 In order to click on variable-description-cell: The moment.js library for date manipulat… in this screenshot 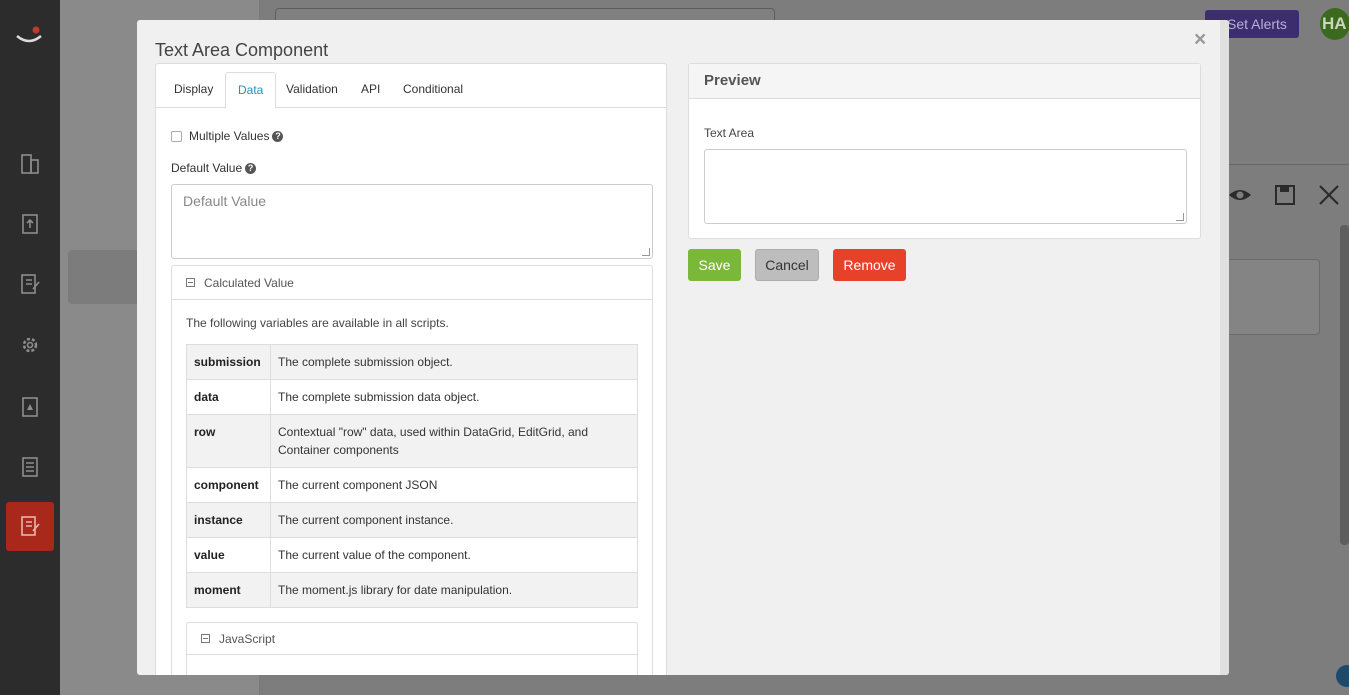, I will do `click(454, 590)`.